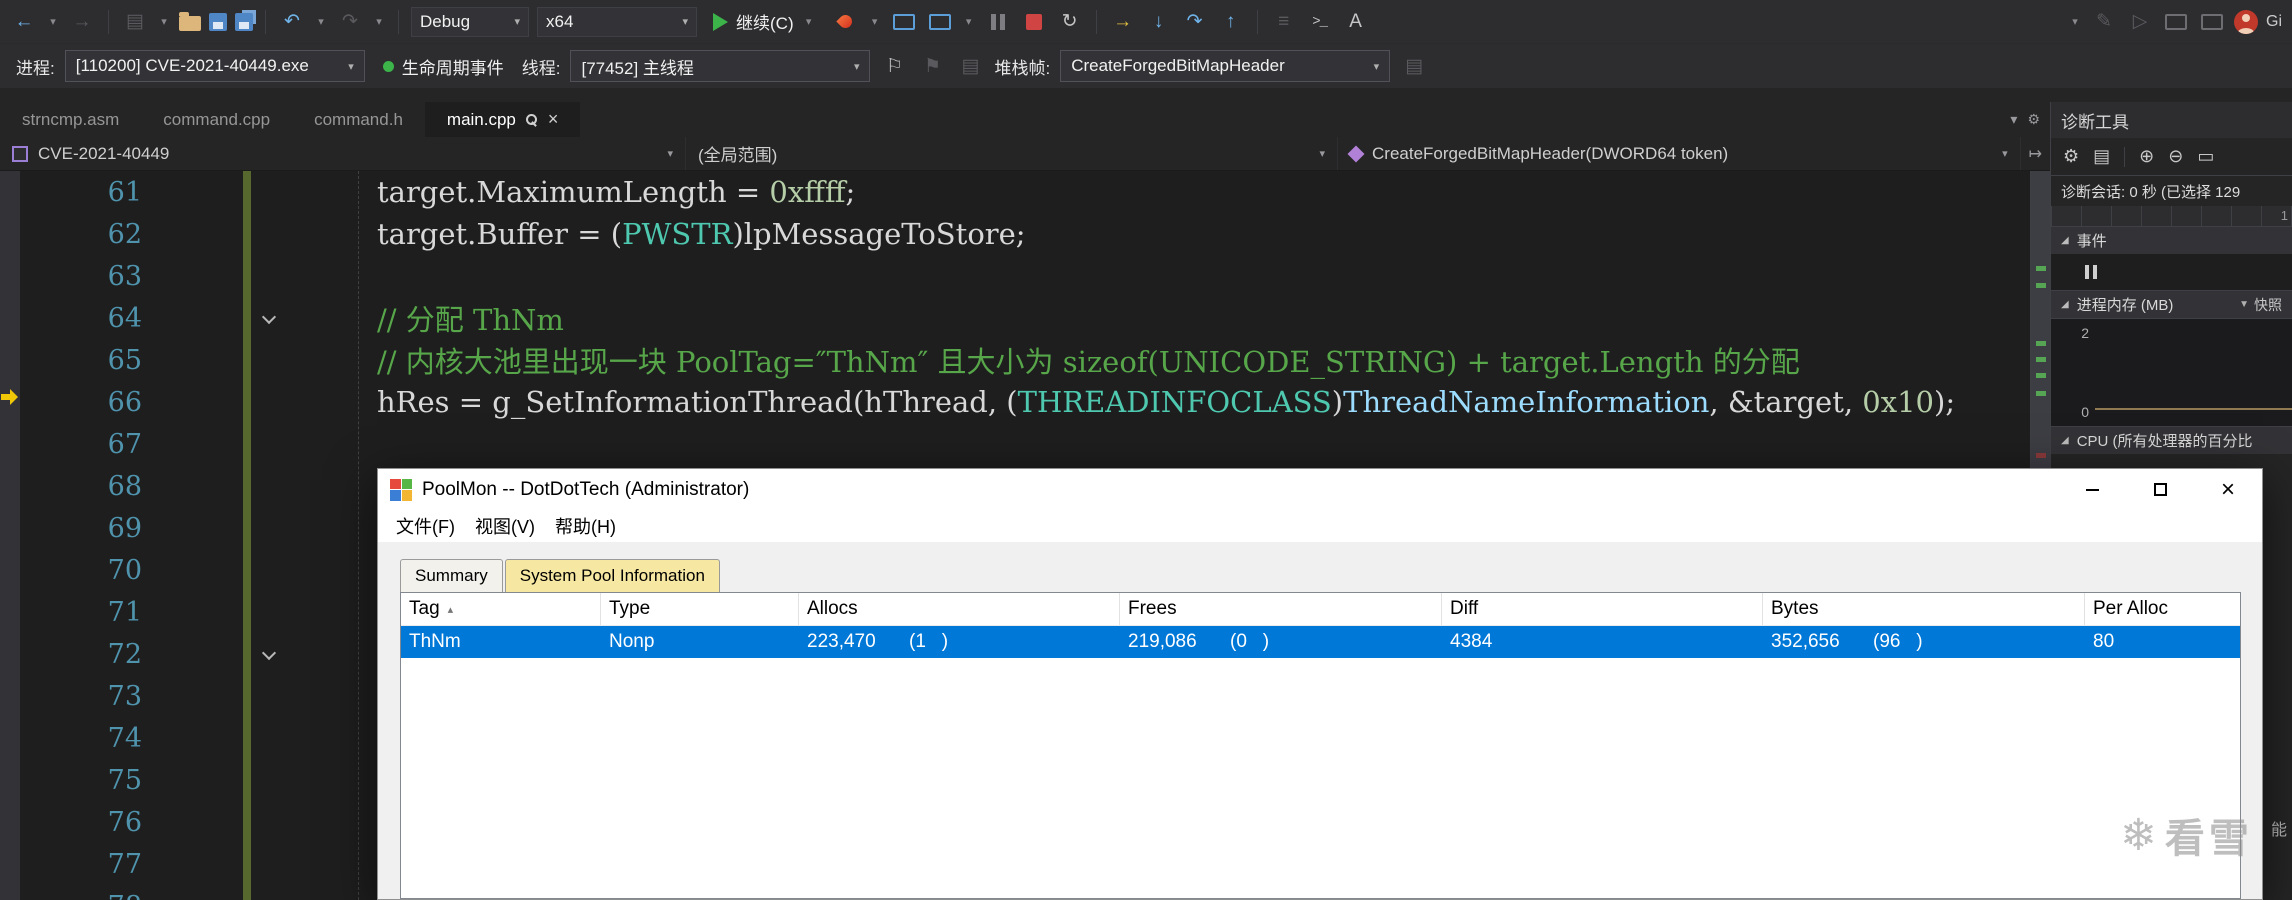 The image size is (2292, 900). I want to click on save-icon, so click(218, 21).